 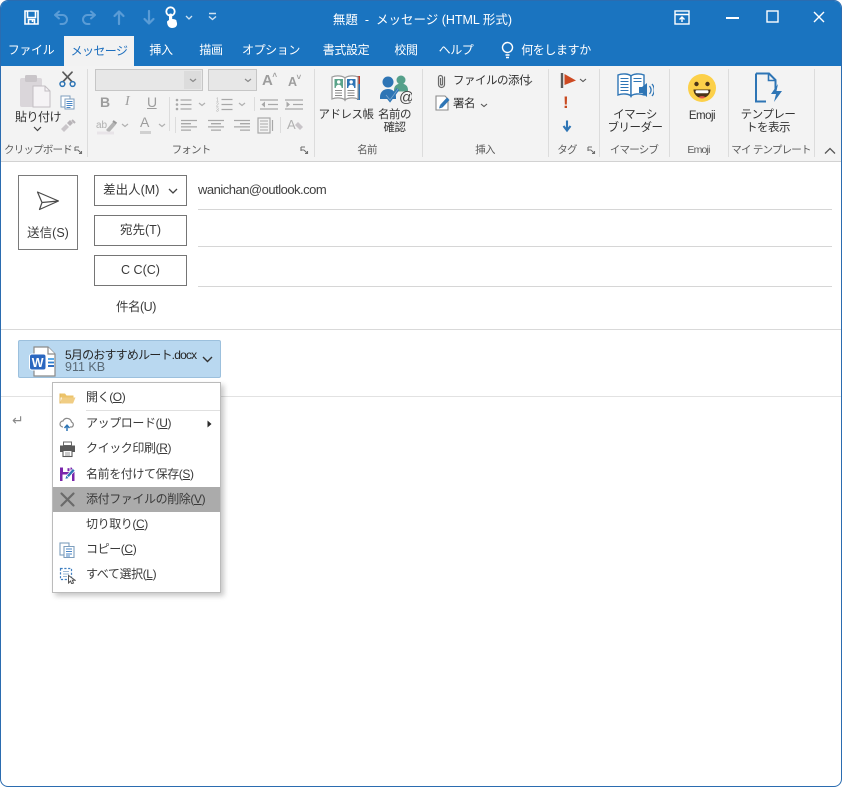 I want to click on svg-text: ab, so click(x=102, y=125).